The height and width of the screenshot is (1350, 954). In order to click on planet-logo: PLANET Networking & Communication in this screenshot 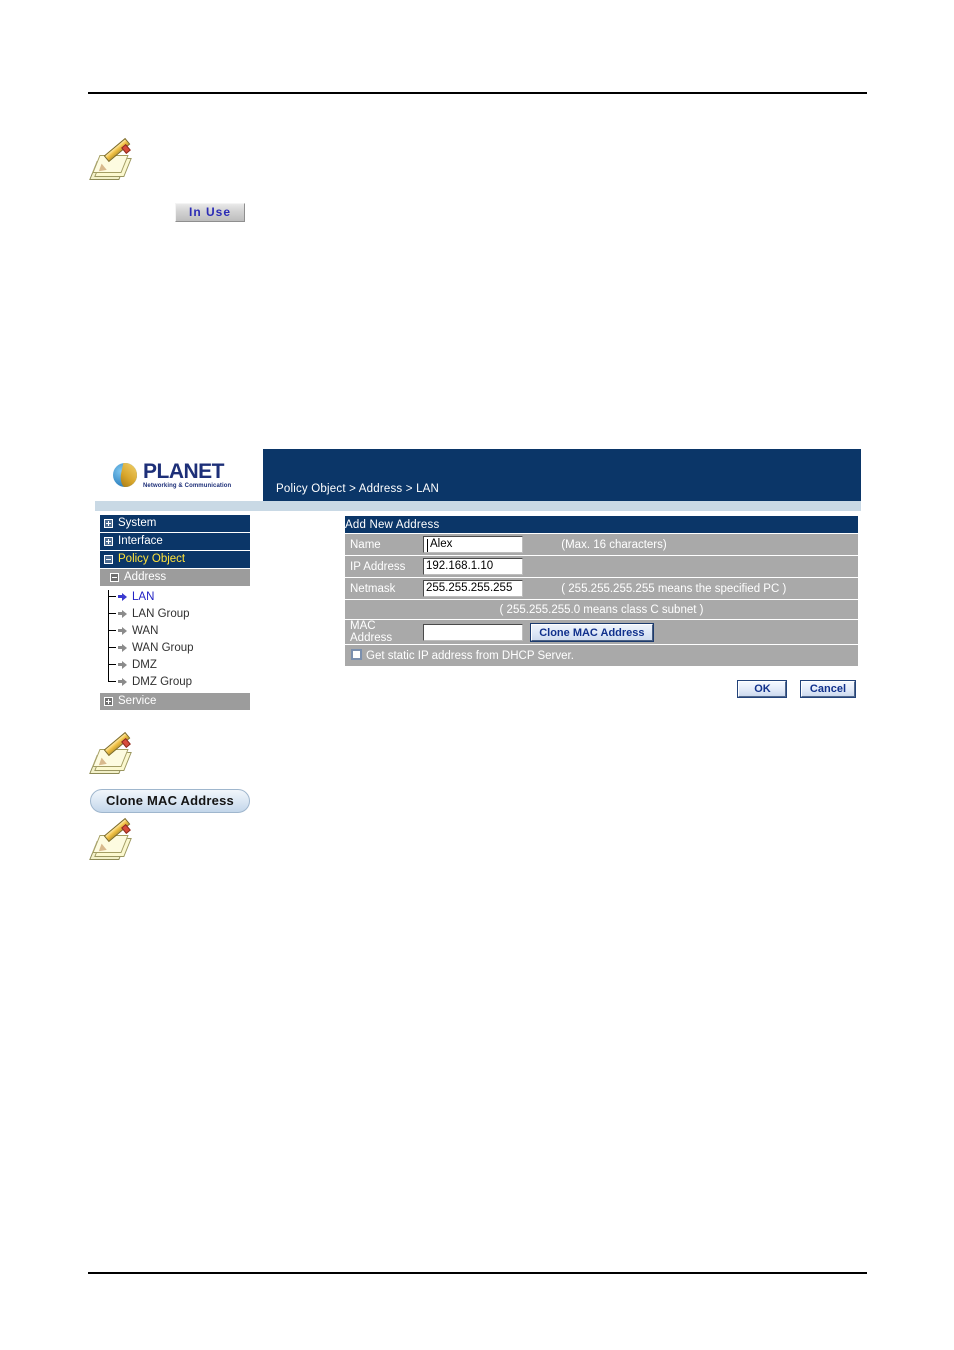, I will do `click(179, 475)`.